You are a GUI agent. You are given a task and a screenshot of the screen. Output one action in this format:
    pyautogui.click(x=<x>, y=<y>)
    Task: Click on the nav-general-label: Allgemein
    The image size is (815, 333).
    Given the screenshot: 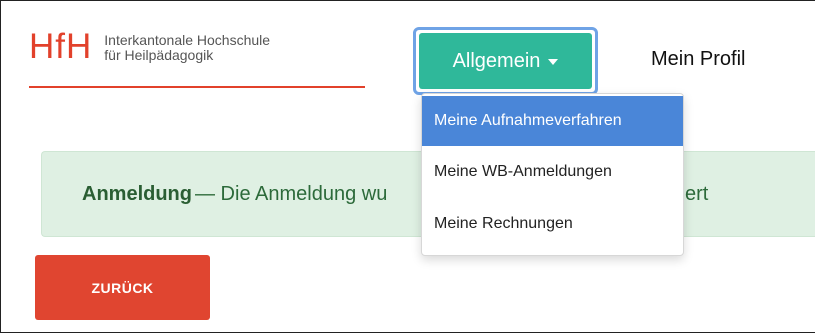 What is the action you would take?
    pyautogui.click(x=496, y=60)
    